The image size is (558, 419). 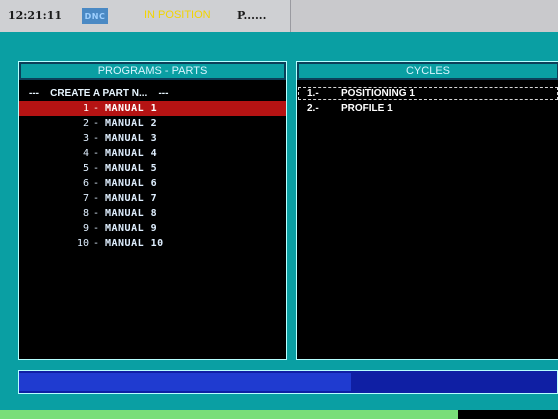 What do you see at coordinates (85, 213) in the screenshot?
I see `program-number: 8` at bounding box center [85, 213].